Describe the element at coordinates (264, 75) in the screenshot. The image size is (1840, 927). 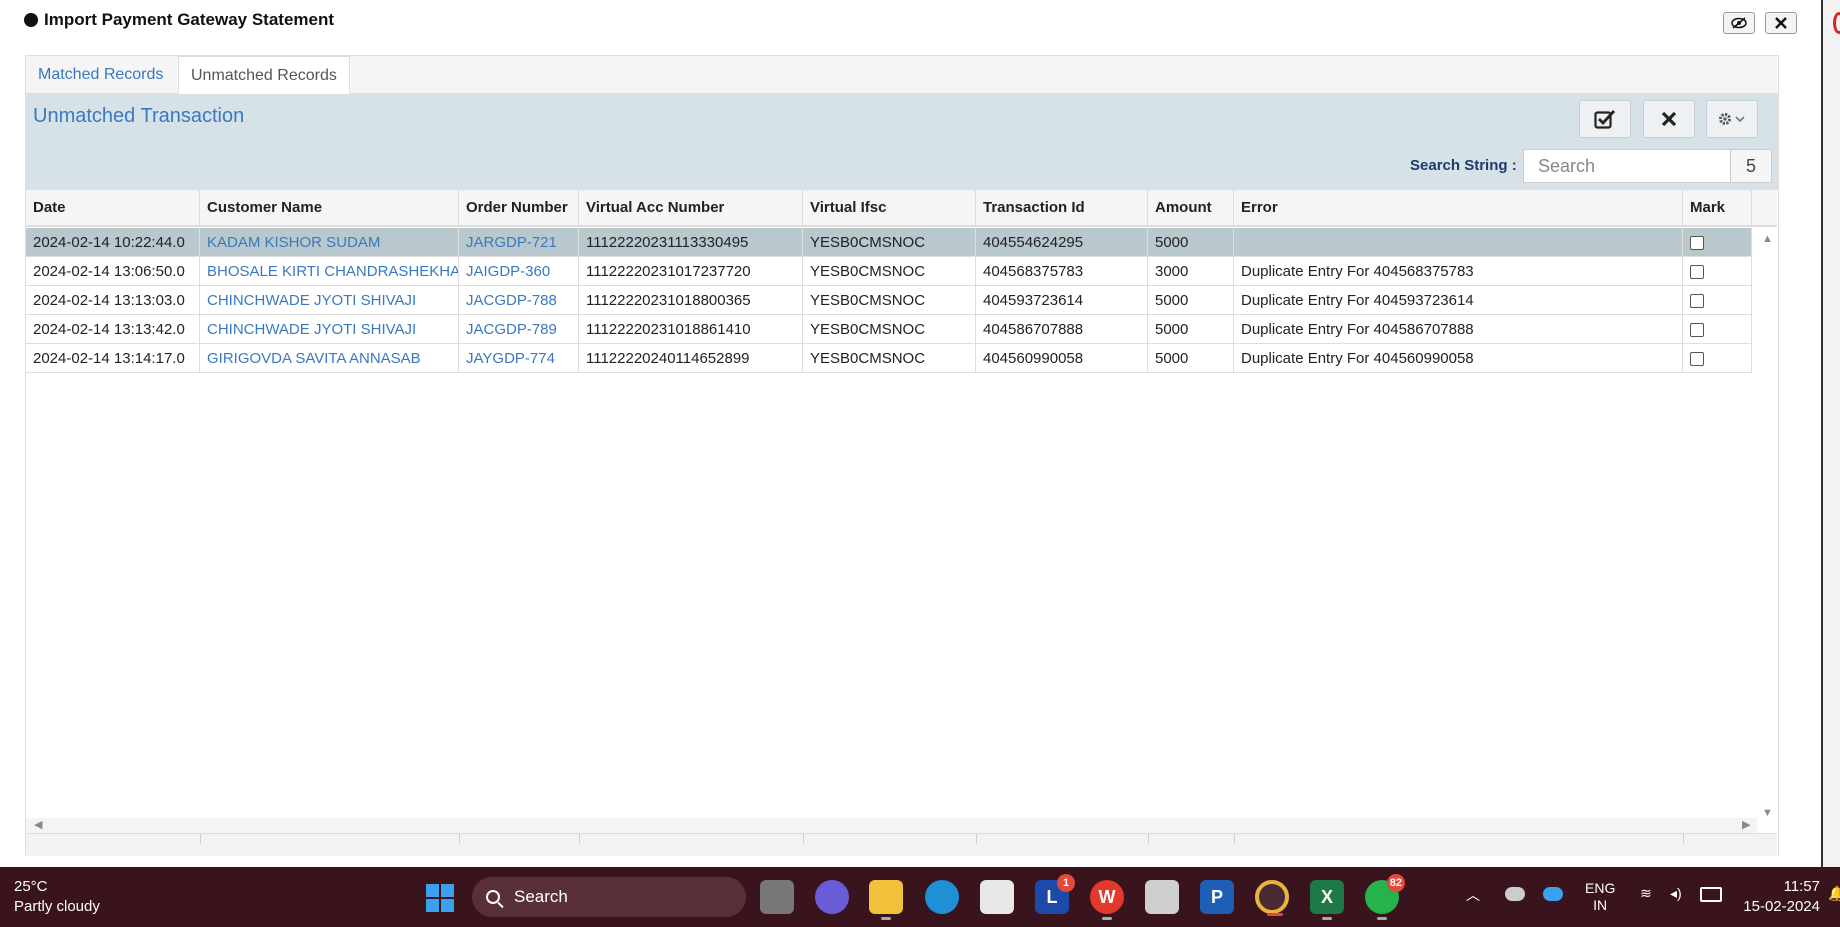
I see `tab-unmatched-records: Unmatched Records` at that location.